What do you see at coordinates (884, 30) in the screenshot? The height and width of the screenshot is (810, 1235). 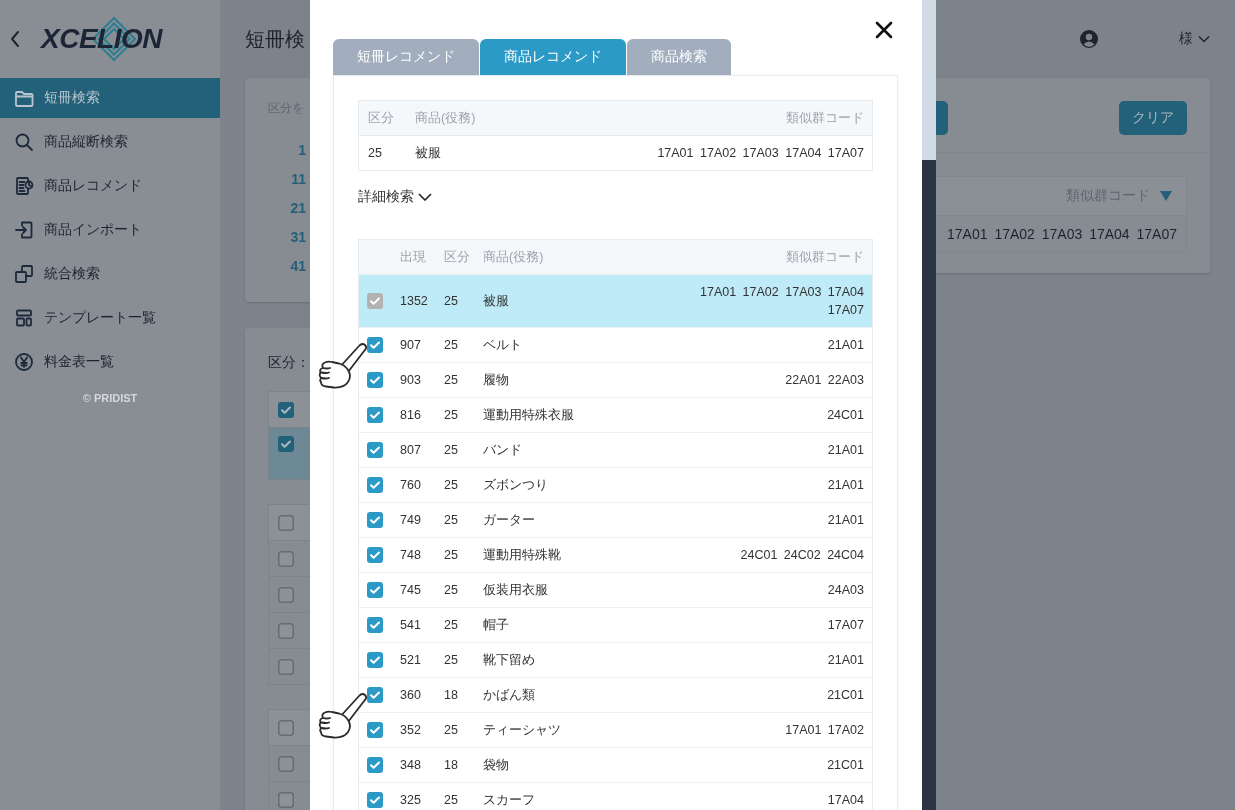 I see `close-button` at bounding box center [884, 30].